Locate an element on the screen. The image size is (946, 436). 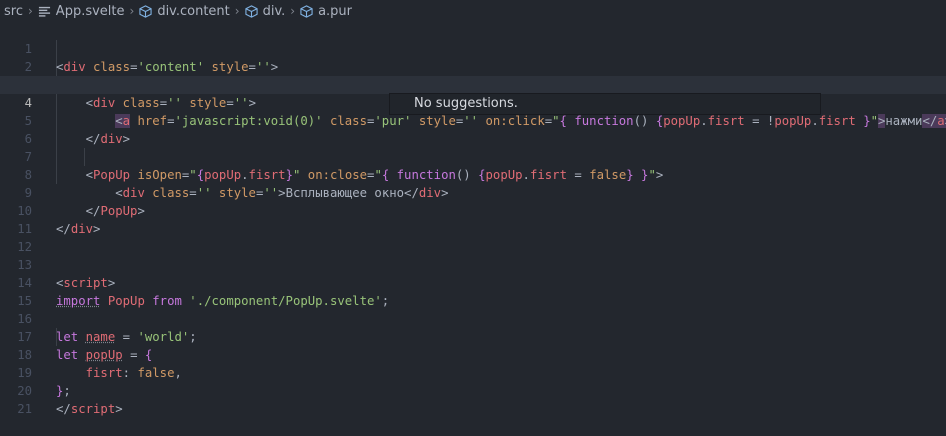
code-line: 12 is located at coordinates (473, 237).